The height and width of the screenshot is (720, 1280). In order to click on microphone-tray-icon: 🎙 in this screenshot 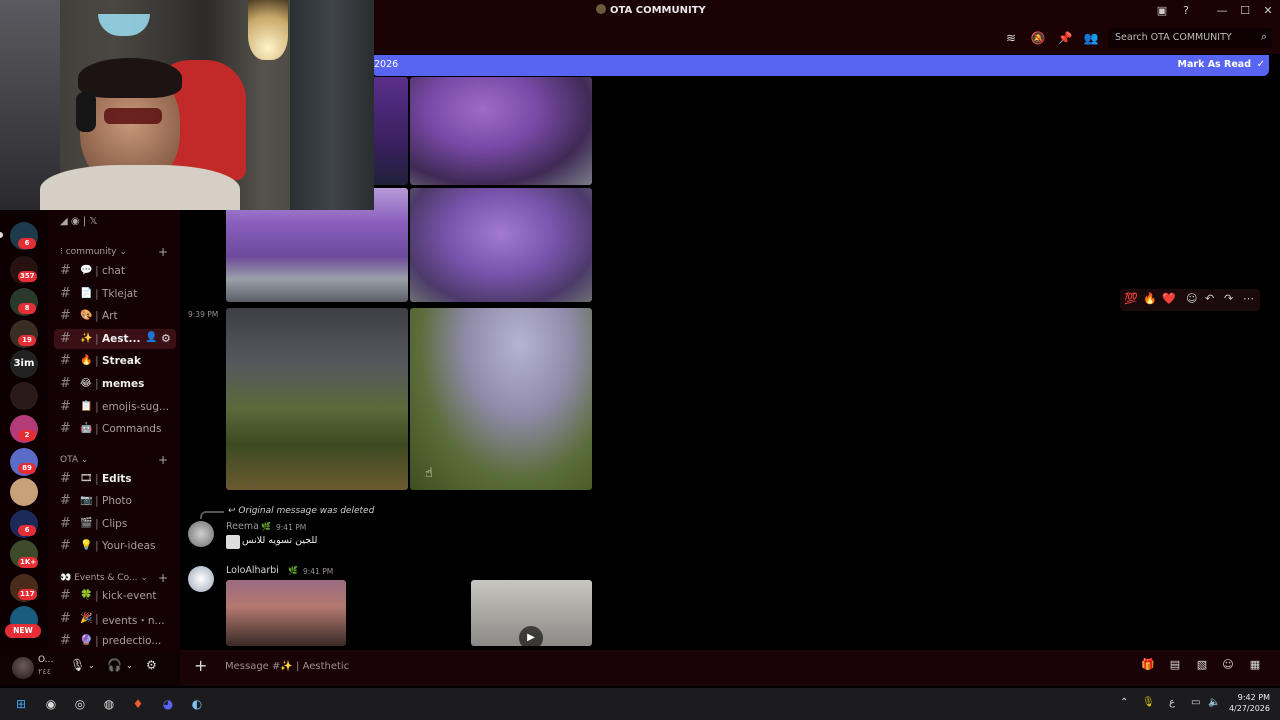, I will do `click(1148, 702)`.